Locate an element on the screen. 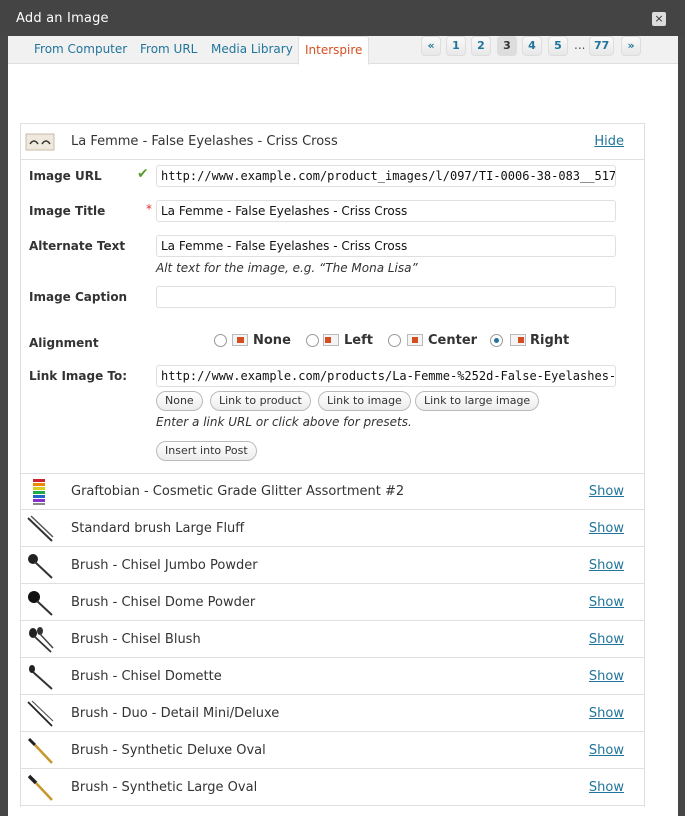 The height and width of the screenshot is (816, 685). insert-into-post-button: Insert into Post is located at coordinates (206, 451).